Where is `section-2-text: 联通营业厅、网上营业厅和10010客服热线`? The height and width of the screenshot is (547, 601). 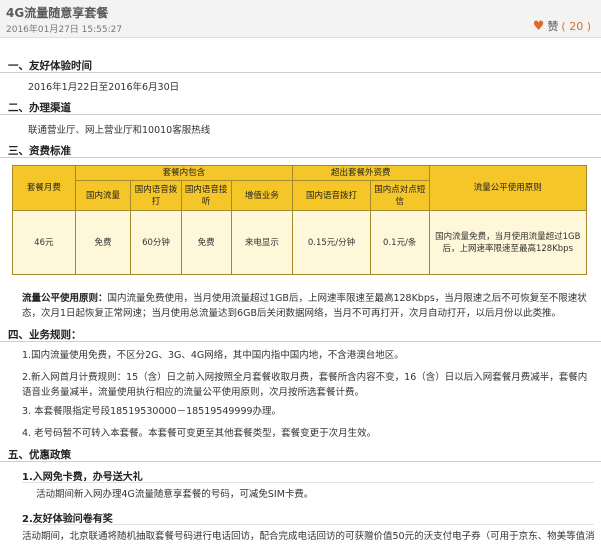 section-2-text: 联通营业厅、网上营业厅和10010客服热线 is located at coordinates (119, 130).